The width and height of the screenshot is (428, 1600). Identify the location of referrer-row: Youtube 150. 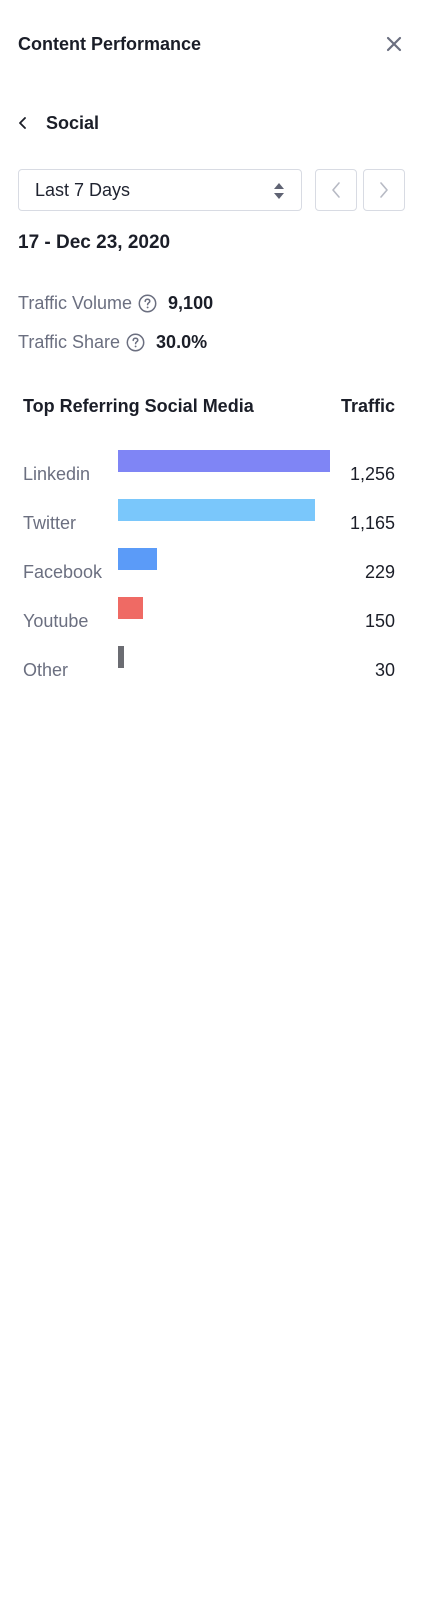
(209, 621).